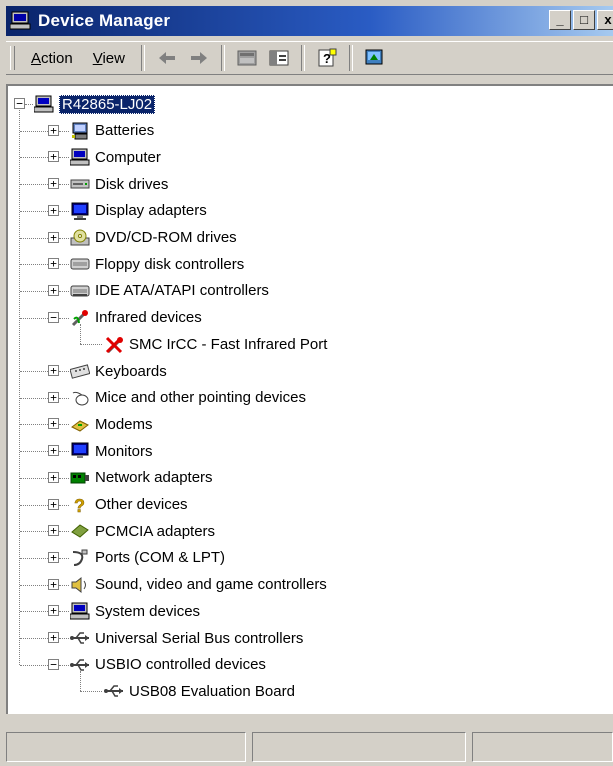  What do you see at coordinates (80, 558) in the screenshot?
I see `port-icon` at bounding box center [80, 558].